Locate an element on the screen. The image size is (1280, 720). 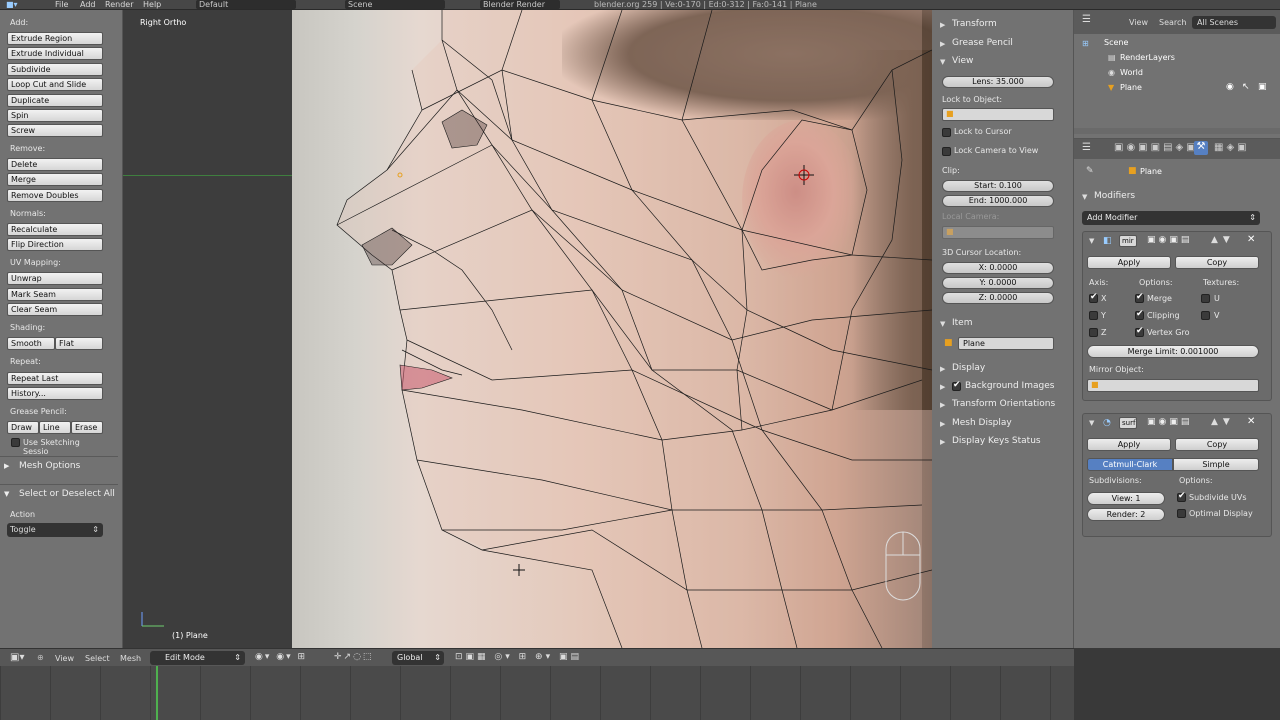
context-tabs-icon: ▣◉▣▣▤◈▣ is located at coordinates (1156, 147).